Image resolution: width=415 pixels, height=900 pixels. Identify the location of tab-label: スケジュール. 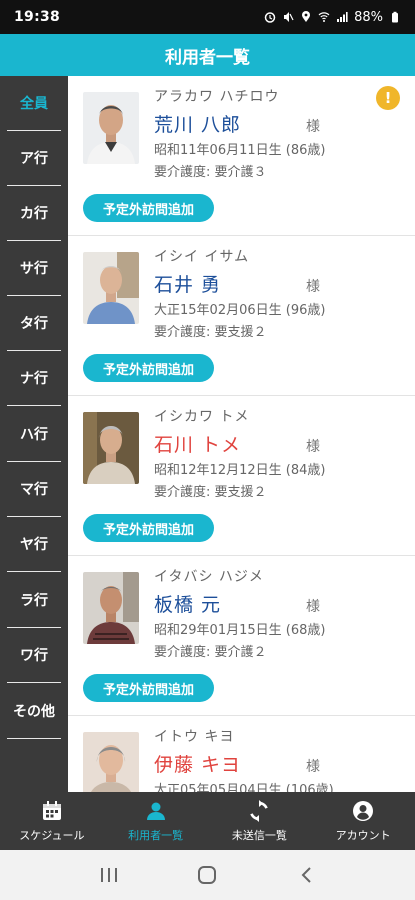
(52, 835).